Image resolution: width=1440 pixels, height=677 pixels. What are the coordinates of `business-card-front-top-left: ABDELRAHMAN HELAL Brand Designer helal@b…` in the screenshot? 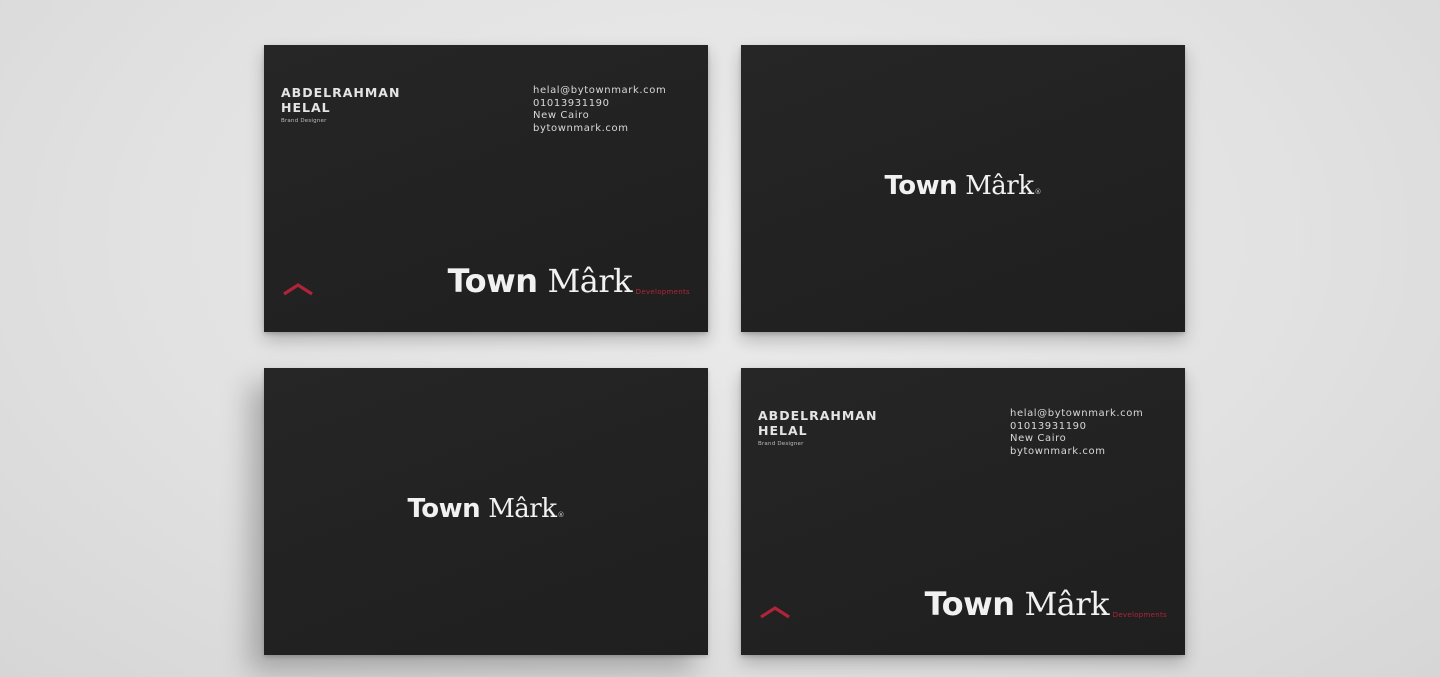 It's located at (486, 188).